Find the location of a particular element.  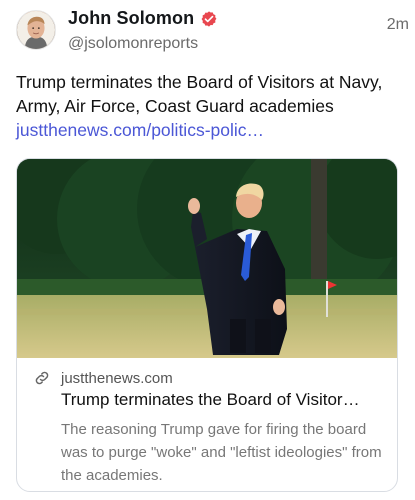

verified-badge-icon is located at coordinates (209, 19).